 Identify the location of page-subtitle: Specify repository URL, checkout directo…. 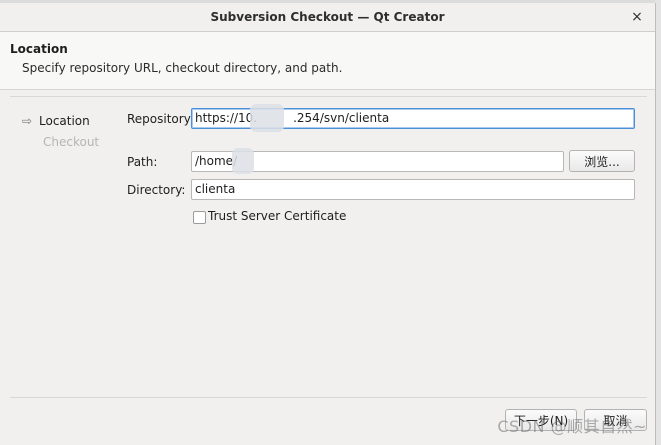
(182, 68).